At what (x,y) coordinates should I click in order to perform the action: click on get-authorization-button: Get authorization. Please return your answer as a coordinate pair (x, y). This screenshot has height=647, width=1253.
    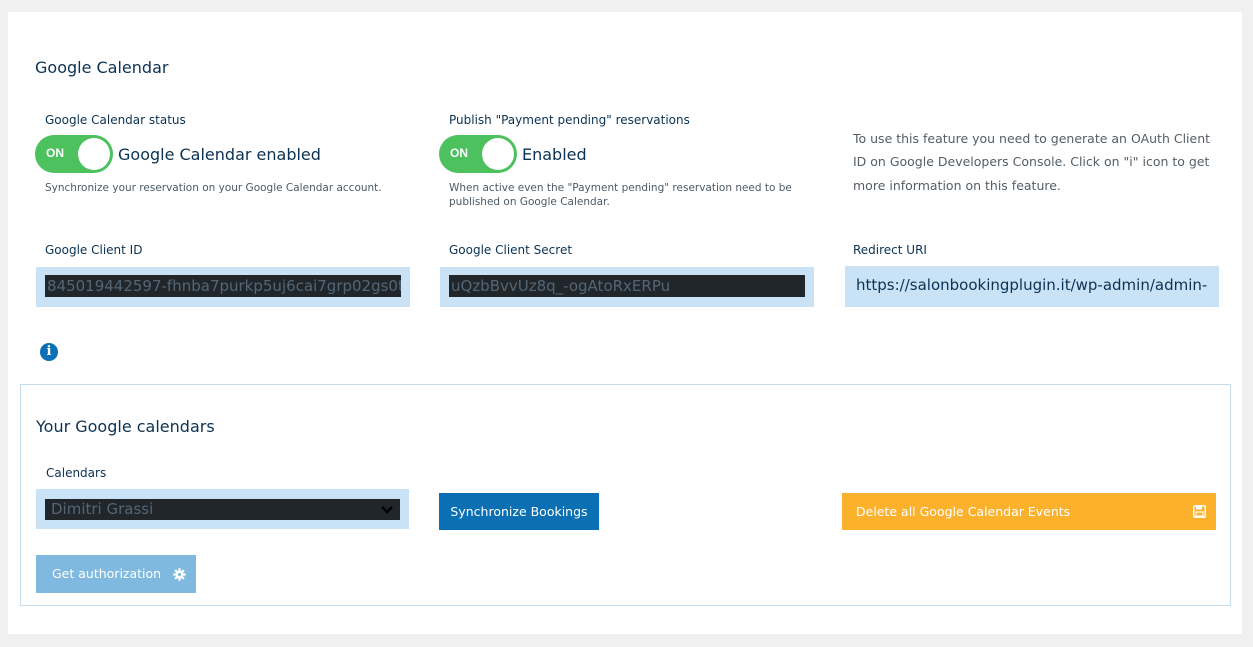
    Looking at the image, I should click on (116, 574).